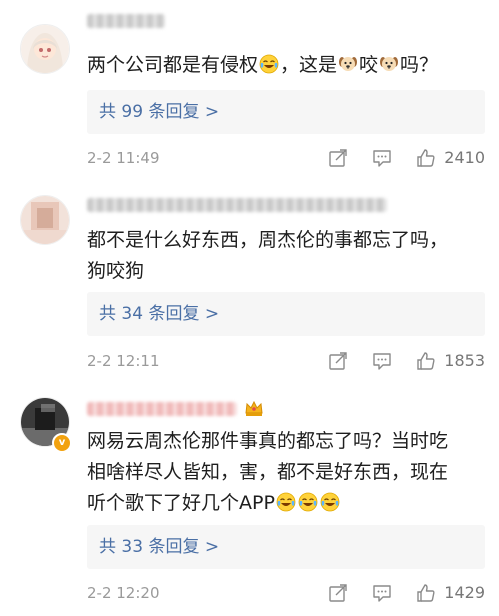 This screenshot has height=616, width=499. I want to click on reply-count-label: 共 34 条回复 >, so click(159, 314).